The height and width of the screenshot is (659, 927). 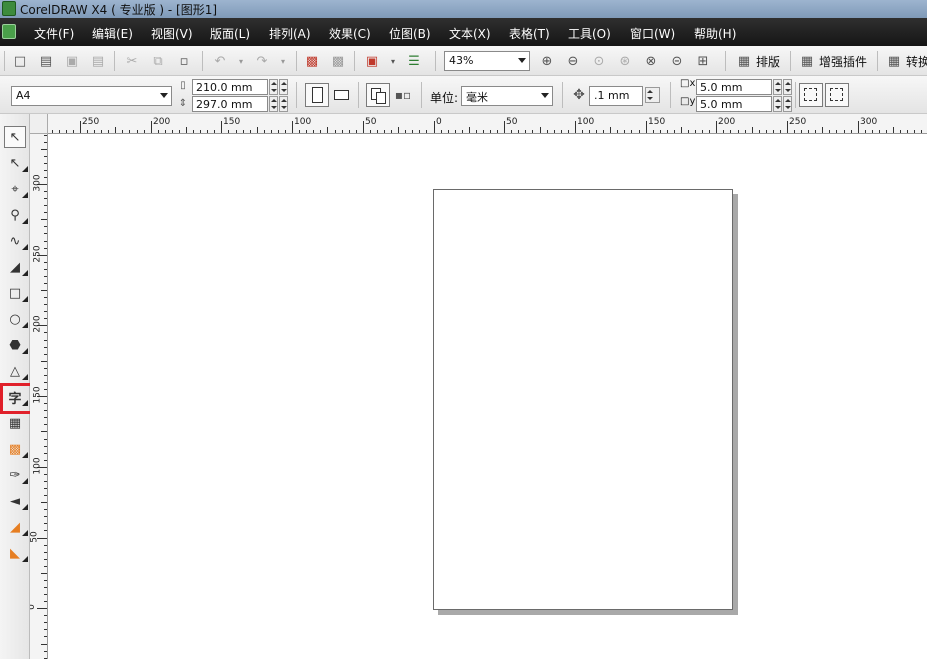 I want to click on units-label: 单位:, so click(x=444, y=98).